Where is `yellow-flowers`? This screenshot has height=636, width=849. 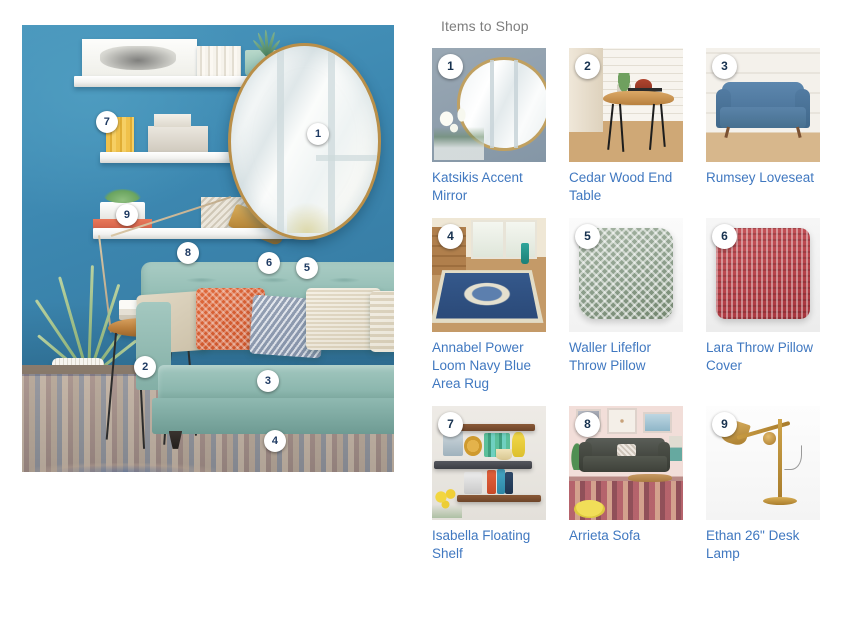 yellow-flowers is located at coordinates (447, 503).